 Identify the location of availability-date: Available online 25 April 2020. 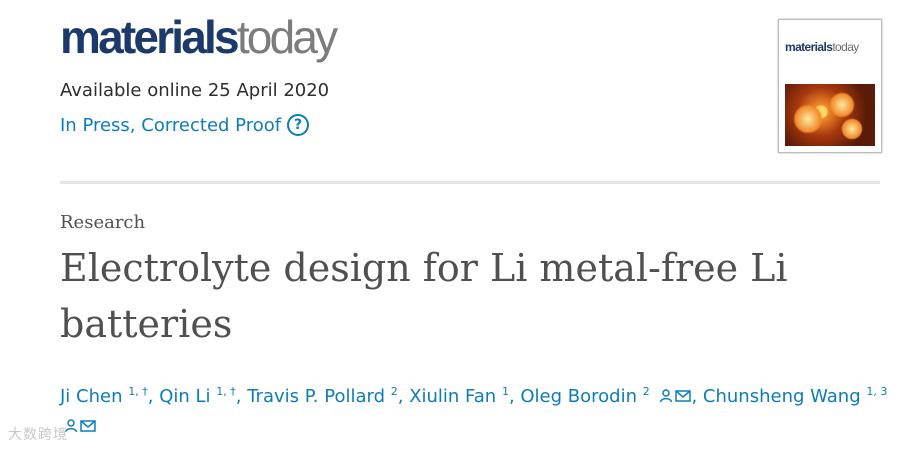
(195, 90).